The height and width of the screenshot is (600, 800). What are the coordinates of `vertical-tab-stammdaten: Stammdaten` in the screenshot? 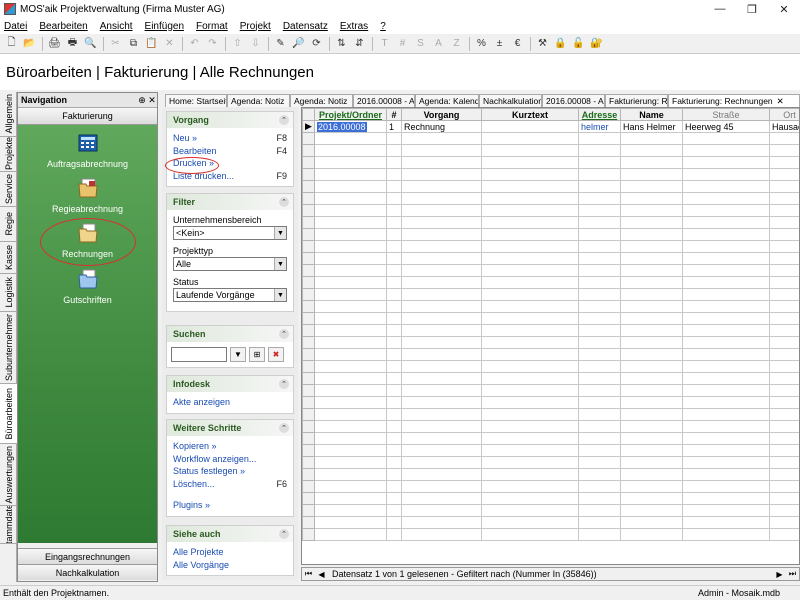 It's located at (8, 525).